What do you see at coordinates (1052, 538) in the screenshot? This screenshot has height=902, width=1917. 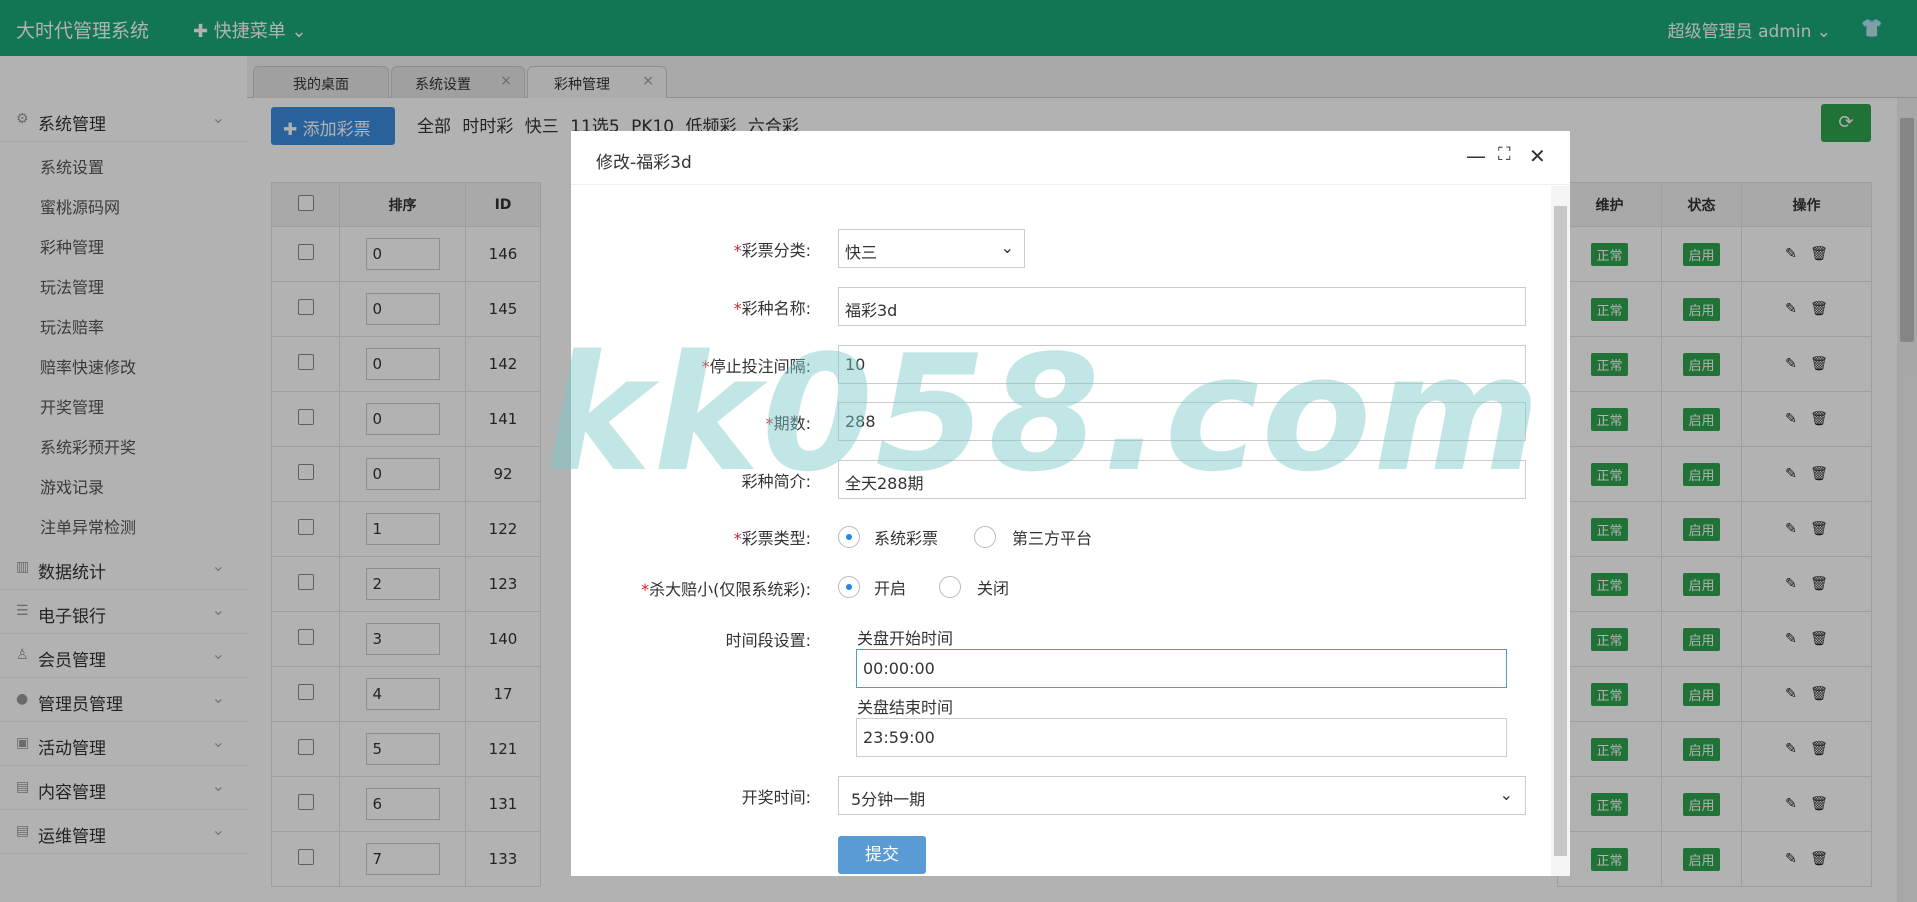 I see `type-thirdparty-label: 第三方平台` at bounding box center [1052, 538].